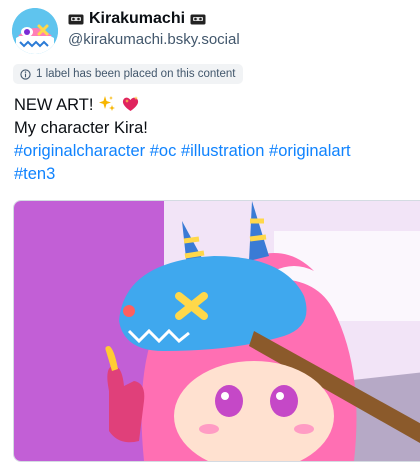 The width and height of the screenshot is (420, 462). Describe the element at coordinates (54, 105) in the screenshot. I see `post-line-1-text: NEW ART!` at that location.